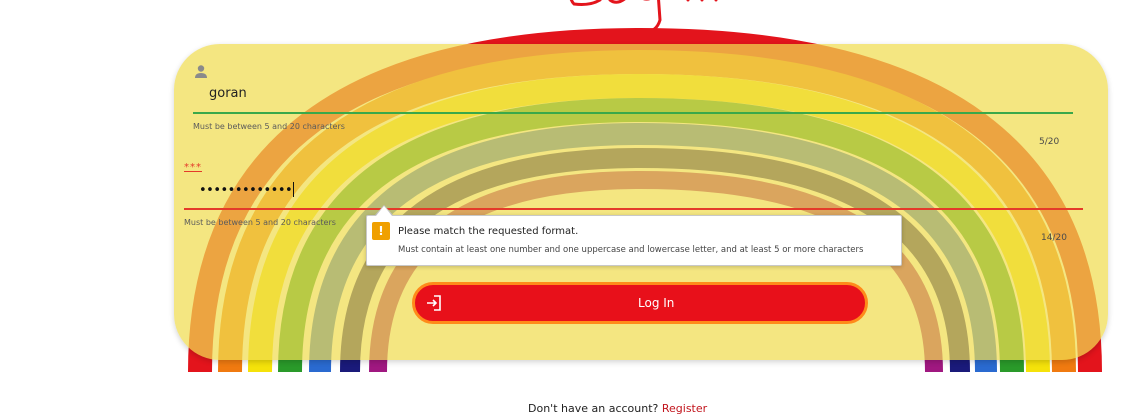 This screenshot has width=1144, height=415. I want to click on validation-tooltip, so click(634, 240).